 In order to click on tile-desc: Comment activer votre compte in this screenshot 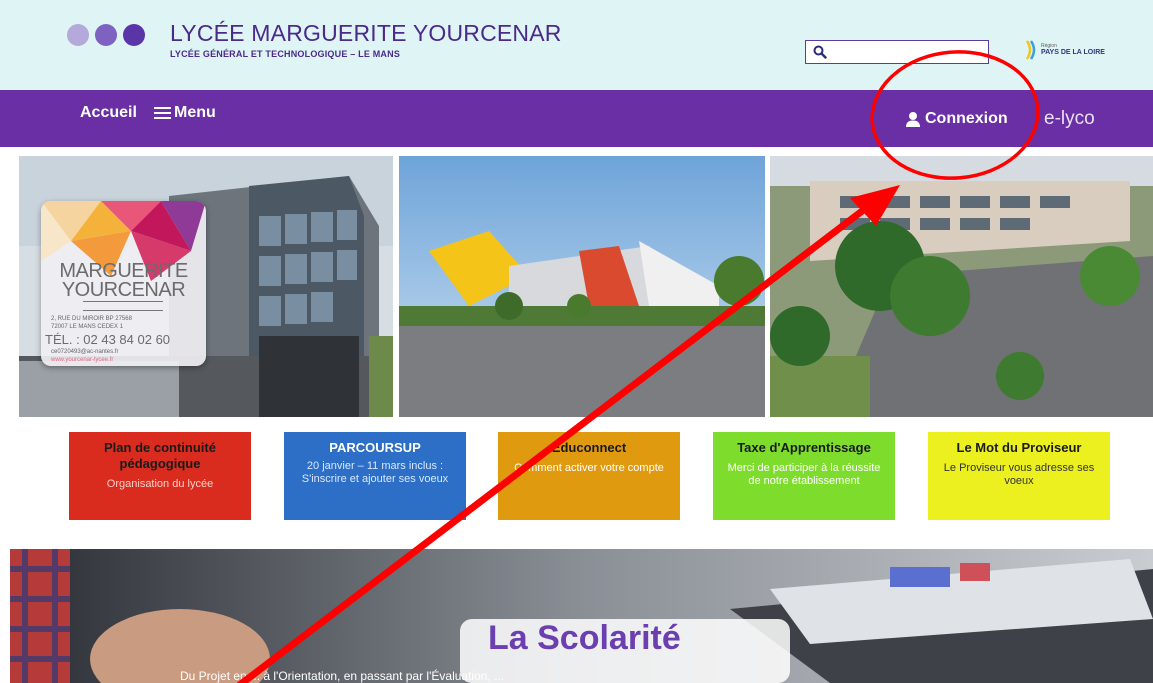, I will do `click(589, 468)`.